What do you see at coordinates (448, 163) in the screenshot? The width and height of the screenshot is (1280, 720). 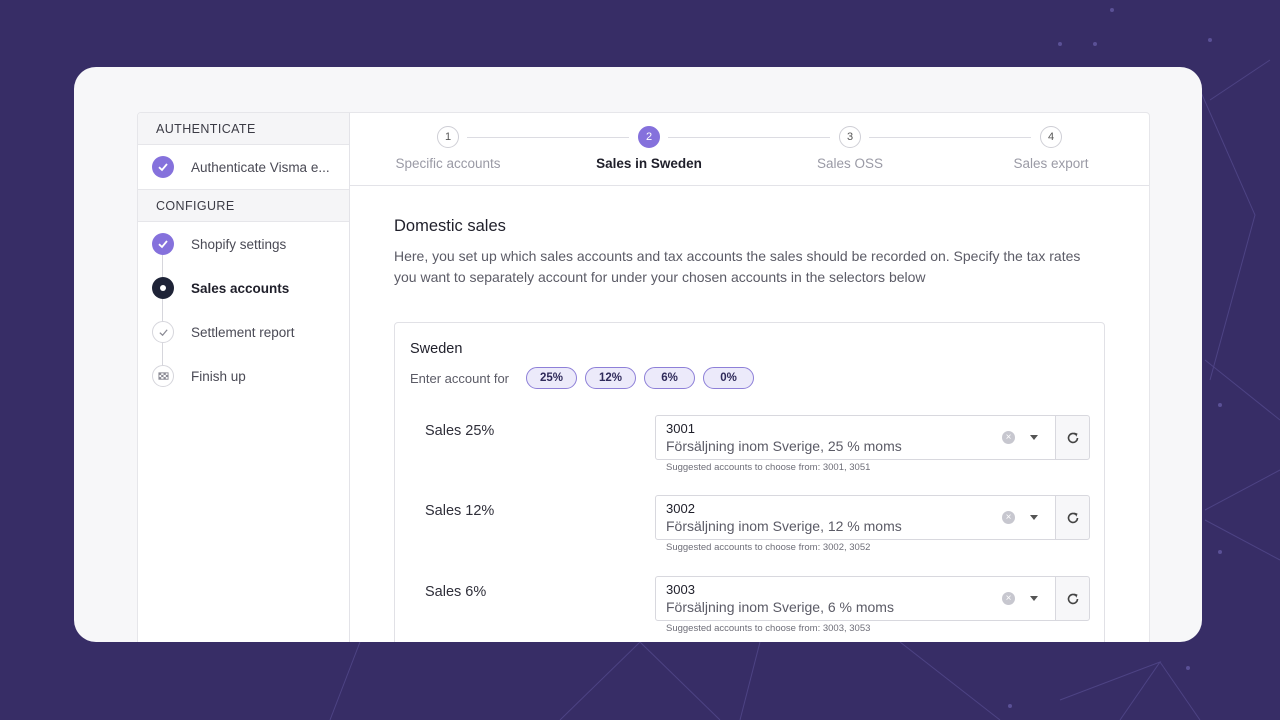 I see `step-label: Specific accounts` at bounding box center [448, 163].